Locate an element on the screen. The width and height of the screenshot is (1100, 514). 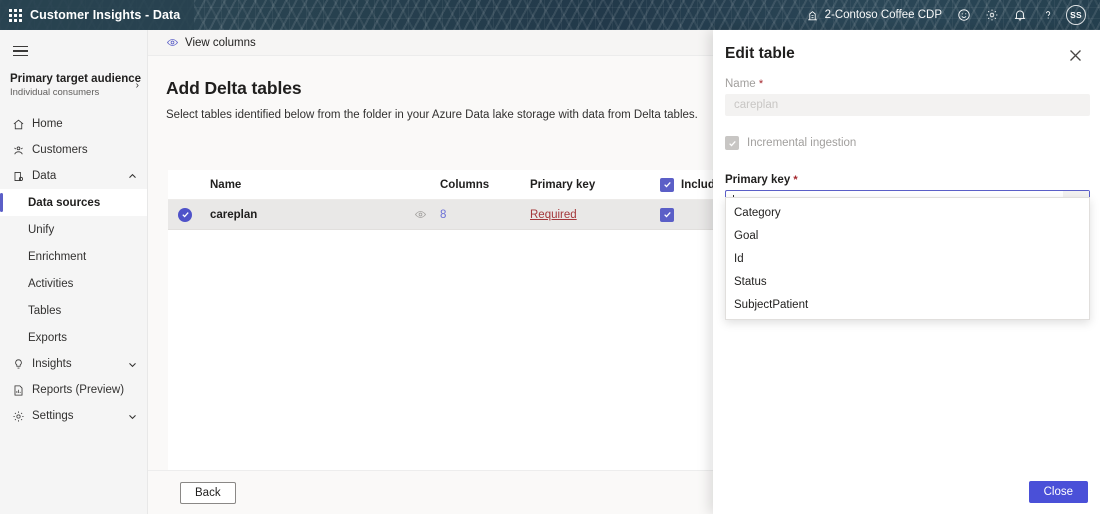
sidebar-item-customers: Customers is located at coordinates (73, 150).